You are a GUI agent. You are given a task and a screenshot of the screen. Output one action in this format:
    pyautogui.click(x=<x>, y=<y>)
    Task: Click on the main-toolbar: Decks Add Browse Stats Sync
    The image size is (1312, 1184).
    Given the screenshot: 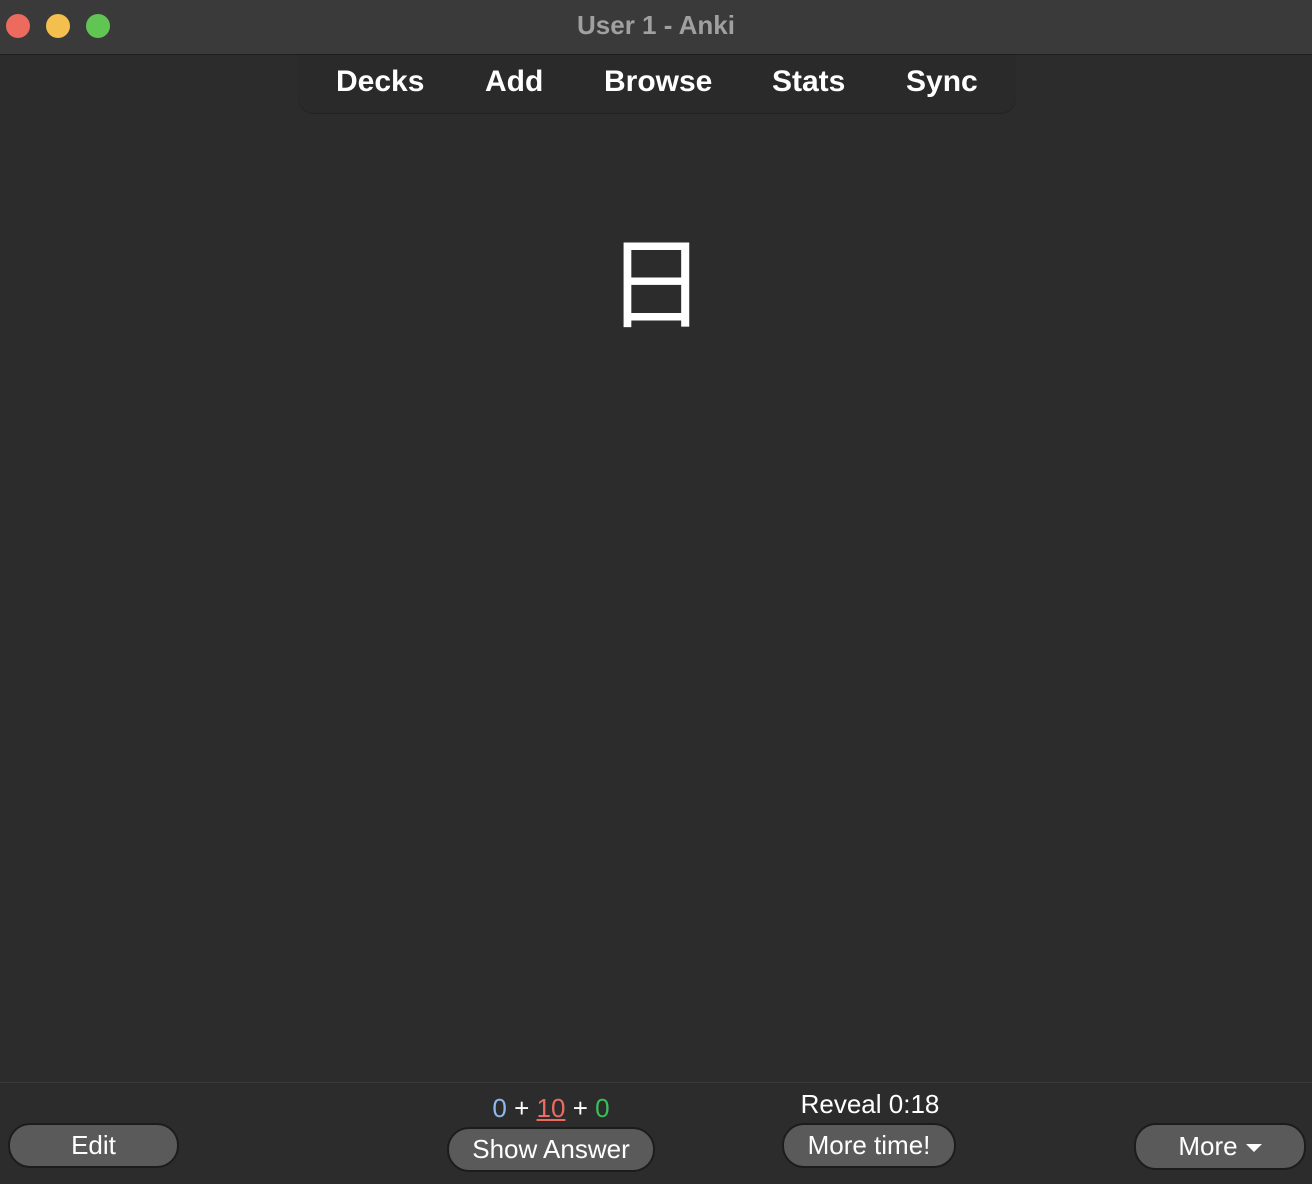 What is the action you would take?
    pyautogui.click(x=657, y=84)
    